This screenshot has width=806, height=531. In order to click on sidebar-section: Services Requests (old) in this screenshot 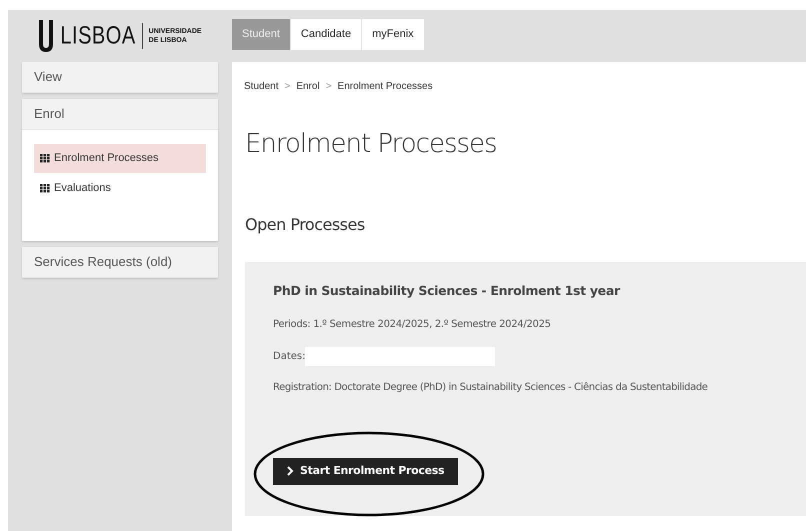, I will do `click(120, 262)`.